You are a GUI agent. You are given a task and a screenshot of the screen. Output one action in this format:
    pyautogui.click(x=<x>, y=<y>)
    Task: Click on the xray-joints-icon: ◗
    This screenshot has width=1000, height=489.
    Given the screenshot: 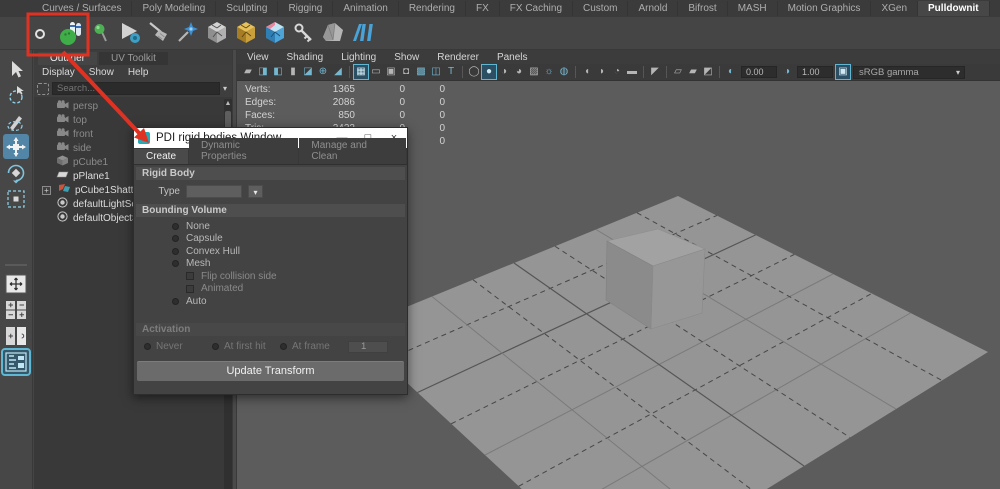 What is the action you would take?
    pyautogui.click(x=602, y=72)
    